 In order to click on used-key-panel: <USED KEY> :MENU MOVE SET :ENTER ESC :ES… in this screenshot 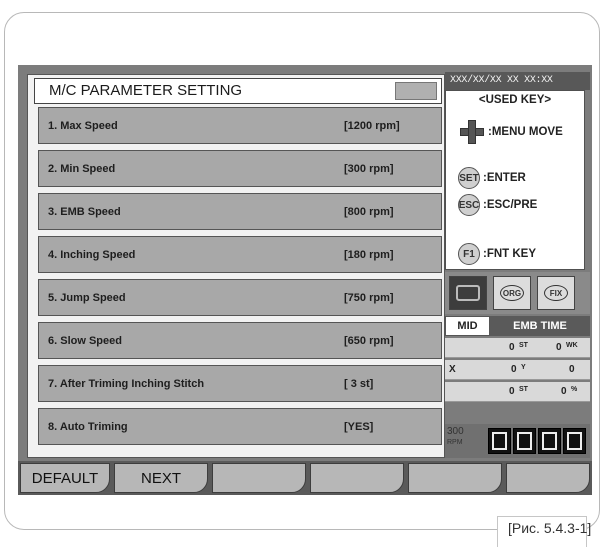, I will do `click(515, 180)`.